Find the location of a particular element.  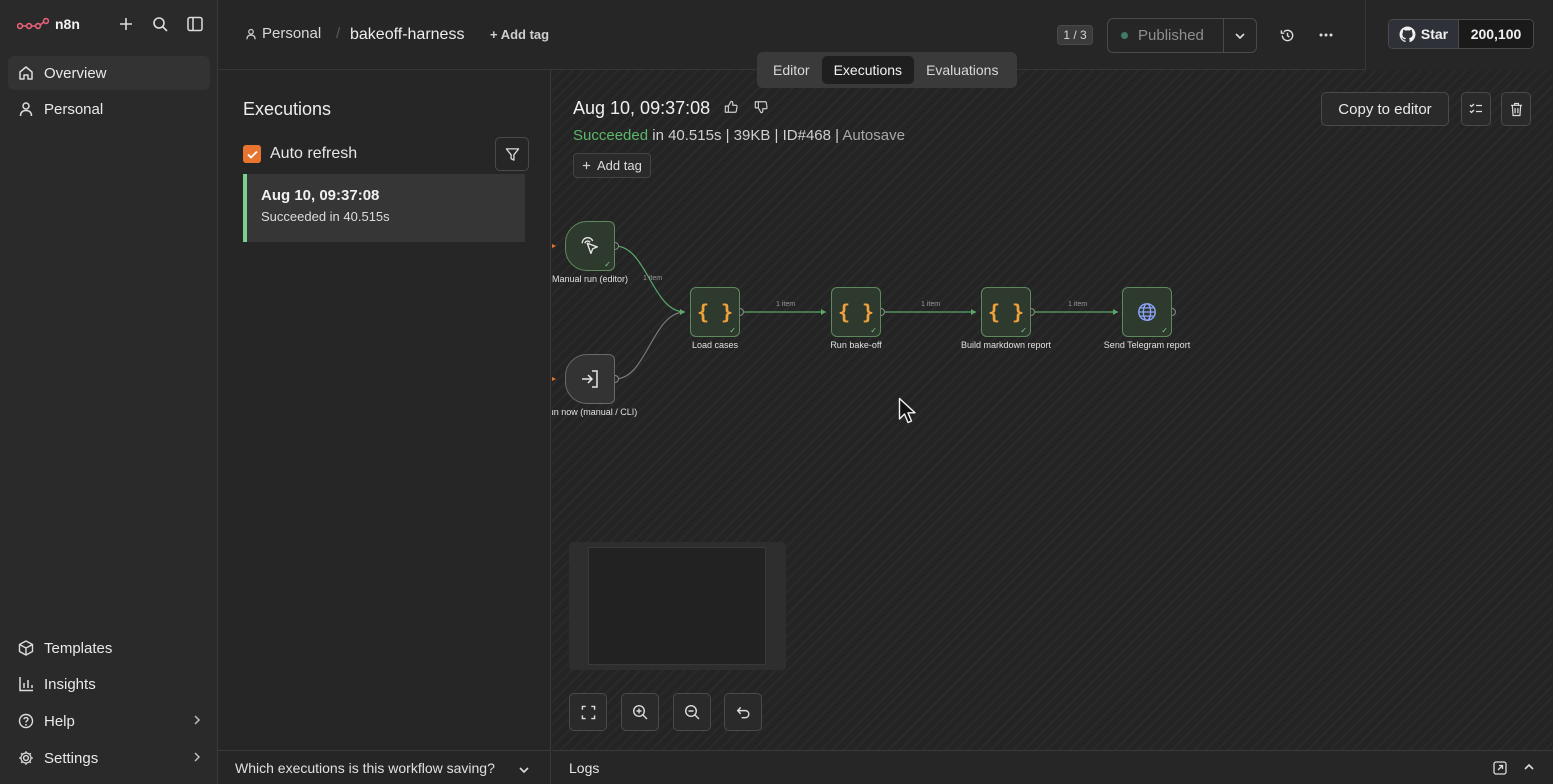

search-icon is located at coordinates (160, 24).